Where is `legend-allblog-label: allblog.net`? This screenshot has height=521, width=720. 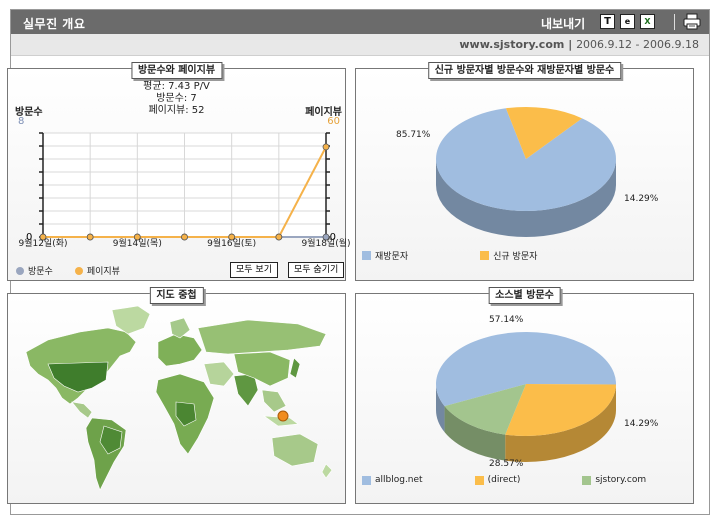
legend-allblog-label: allblog.net is located at coordinates (399, 480).